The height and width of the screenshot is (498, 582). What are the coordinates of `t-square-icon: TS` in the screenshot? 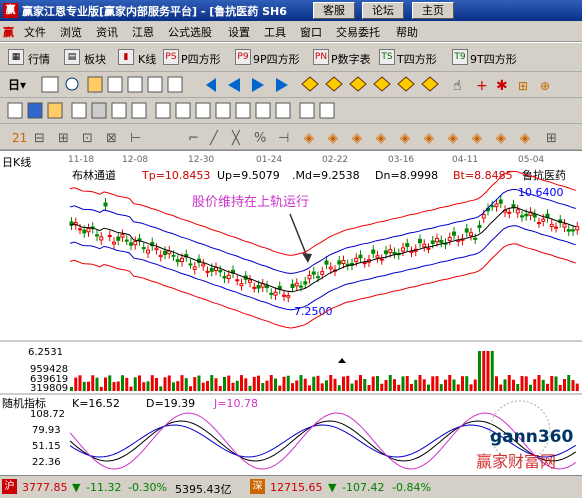 It's located at (387, 57).